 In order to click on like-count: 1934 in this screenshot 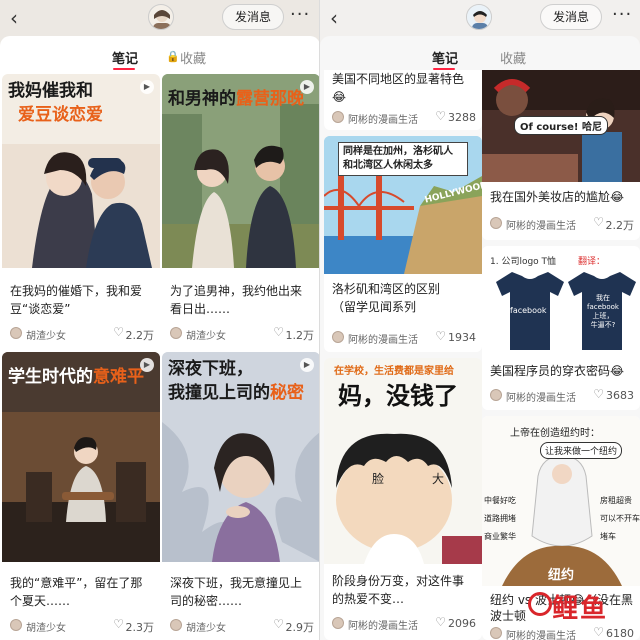, I will do `click(462, 337)`.